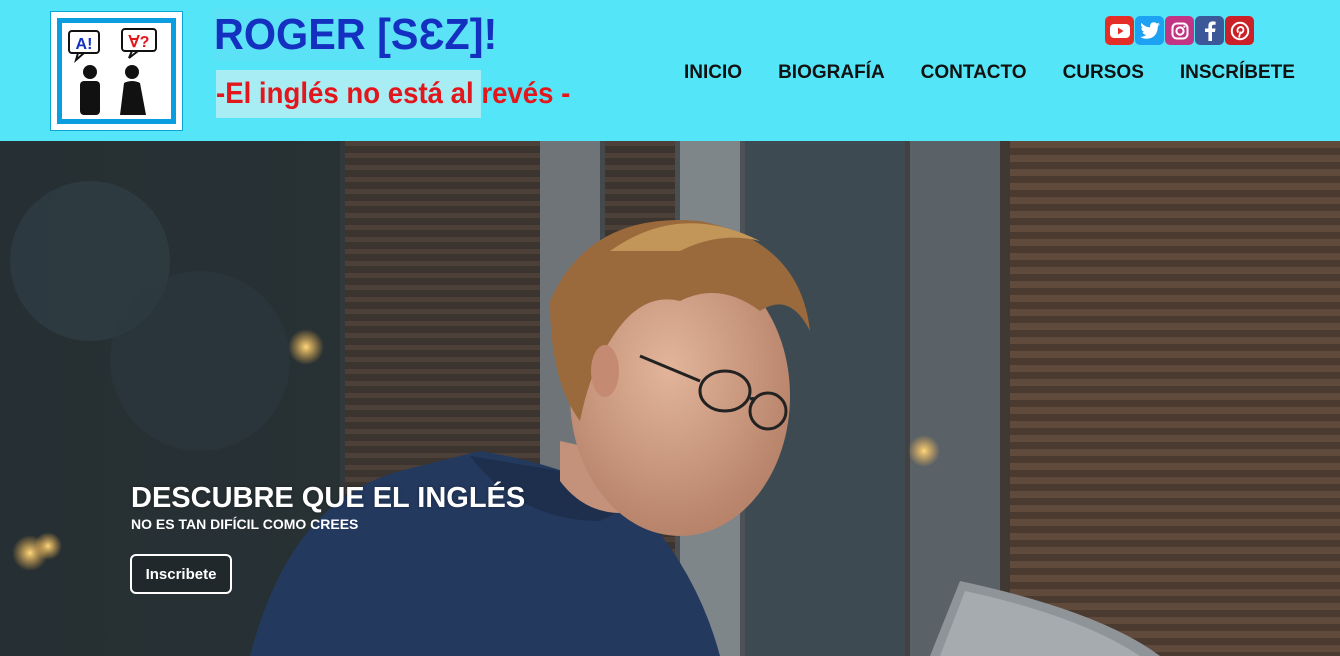 The height and width of the screenshot is (656, 1340). What do you see at coordinates (1119, 30) in the screenshot?
I see `youtube-icon` at bounding box center [1119, 30].